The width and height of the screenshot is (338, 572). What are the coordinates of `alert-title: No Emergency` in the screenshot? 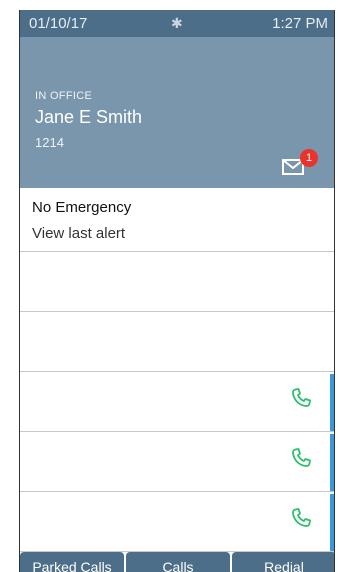 It's located at (82, 207).